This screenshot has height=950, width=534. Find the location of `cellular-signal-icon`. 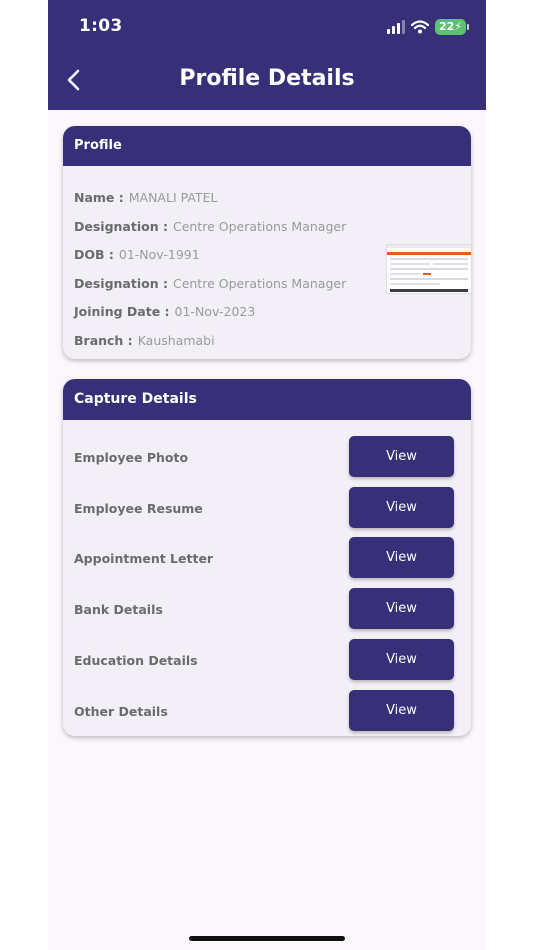

cellular-signal-icon is located at coordinates (395, 27).